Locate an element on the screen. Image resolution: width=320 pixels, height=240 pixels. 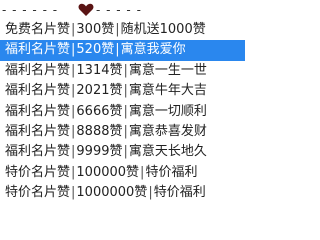
header-dashes-right: - - - - - is located at coordinates (119, 10).